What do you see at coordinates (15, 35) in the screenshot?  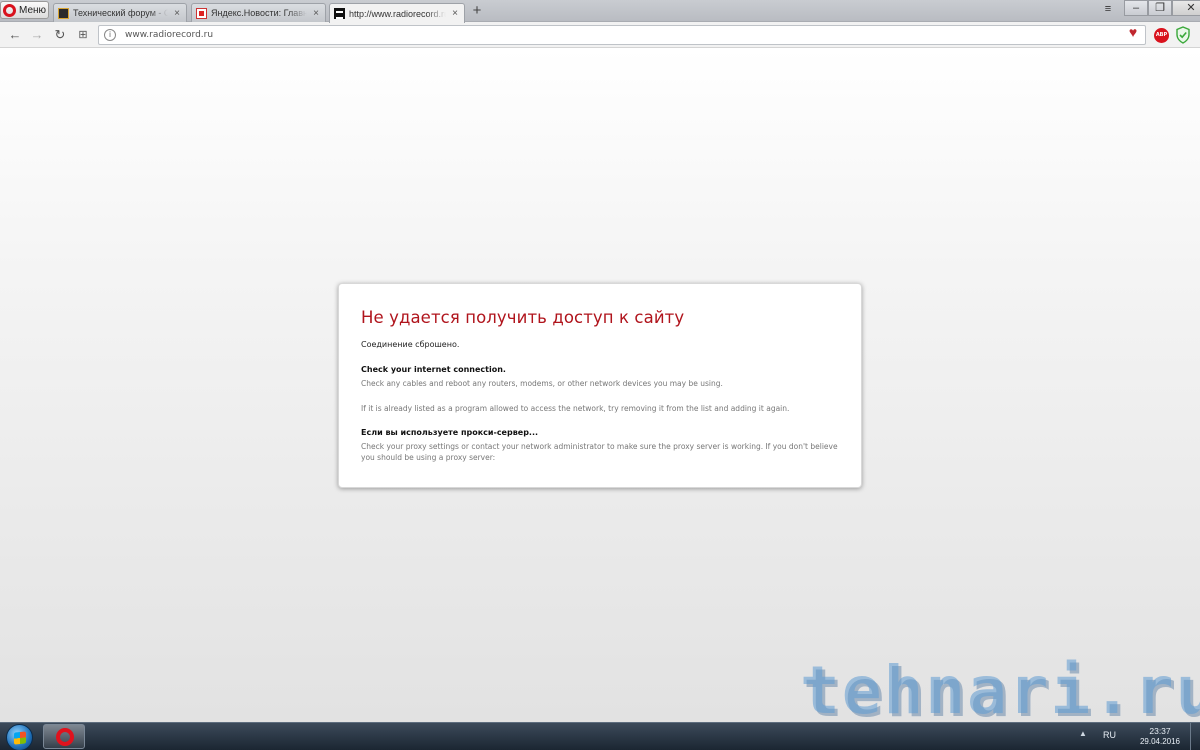 I see `back-arrow-icon: ←` at bounding box center [15, 35].